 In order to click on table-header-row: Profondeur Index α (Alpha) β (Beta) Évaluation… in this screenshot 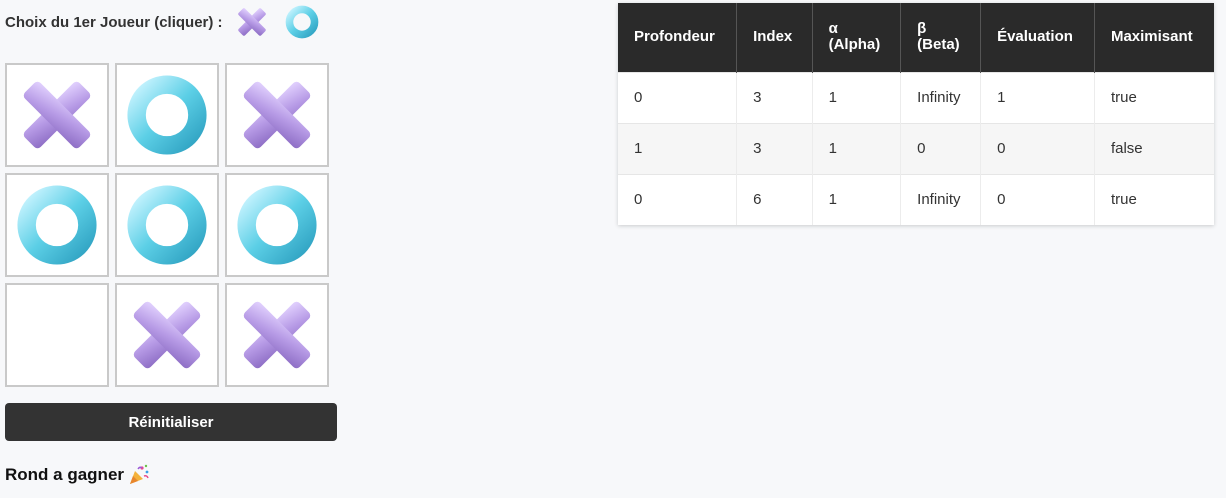, I will do `click(916, 37)`.